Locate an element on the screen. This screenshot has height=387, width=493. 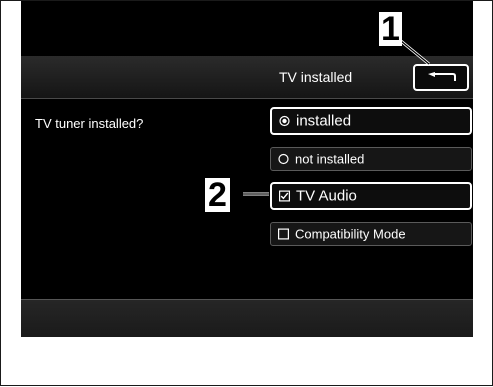
option-installed-label: installed is located at coordinates (324, 121).